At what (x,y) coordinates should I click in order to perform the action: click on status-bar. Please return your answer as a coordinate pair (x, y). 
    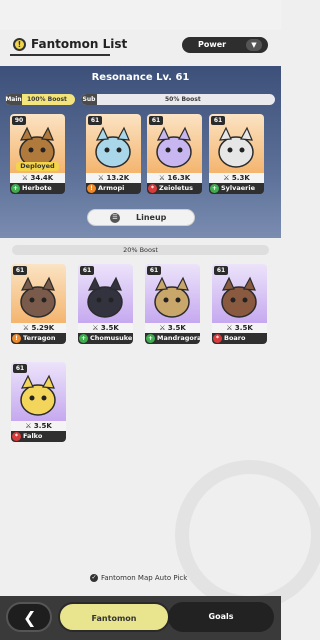
    Looking at the image, I should click on (140, 15).